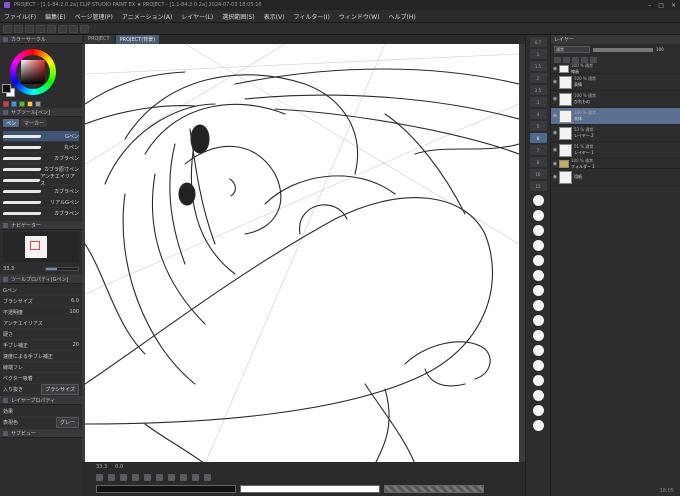  I want to click on undo-button, so click(40, 28).